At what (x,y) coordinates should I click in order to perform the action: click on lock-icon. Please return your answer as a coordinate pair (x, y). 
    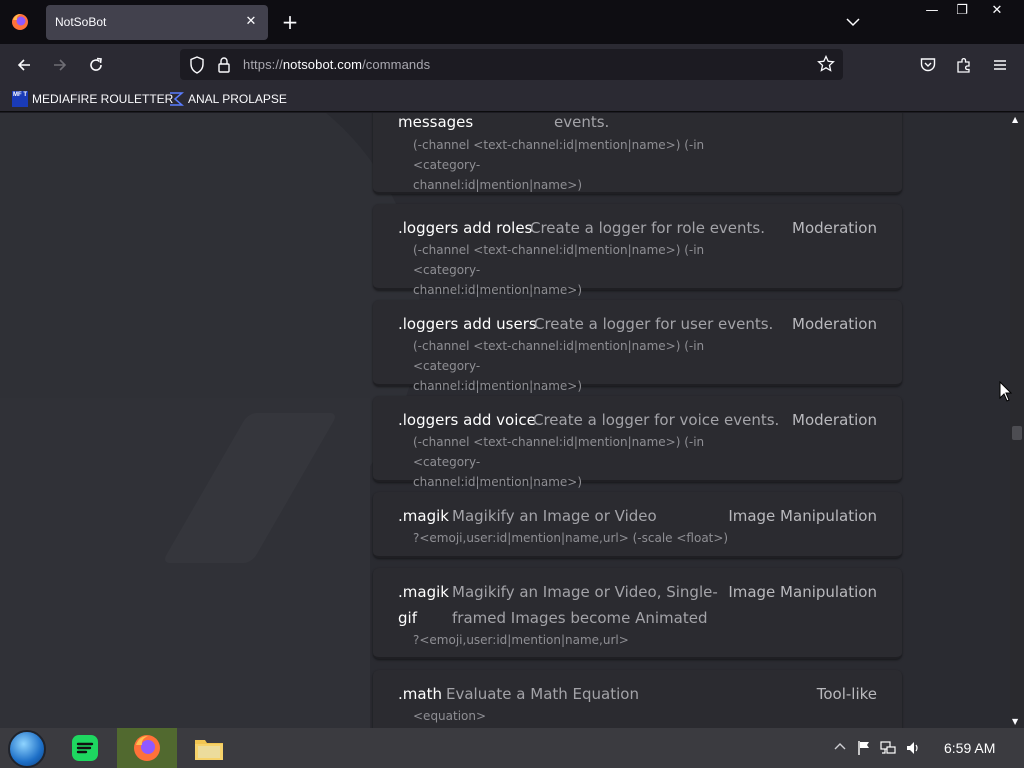
    Looking at the image, I should click on (224, 65).